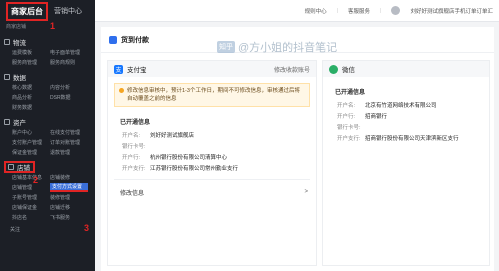  I want to click on sidebar-item-provider-rules: 服务商规则, so click(69, 62).